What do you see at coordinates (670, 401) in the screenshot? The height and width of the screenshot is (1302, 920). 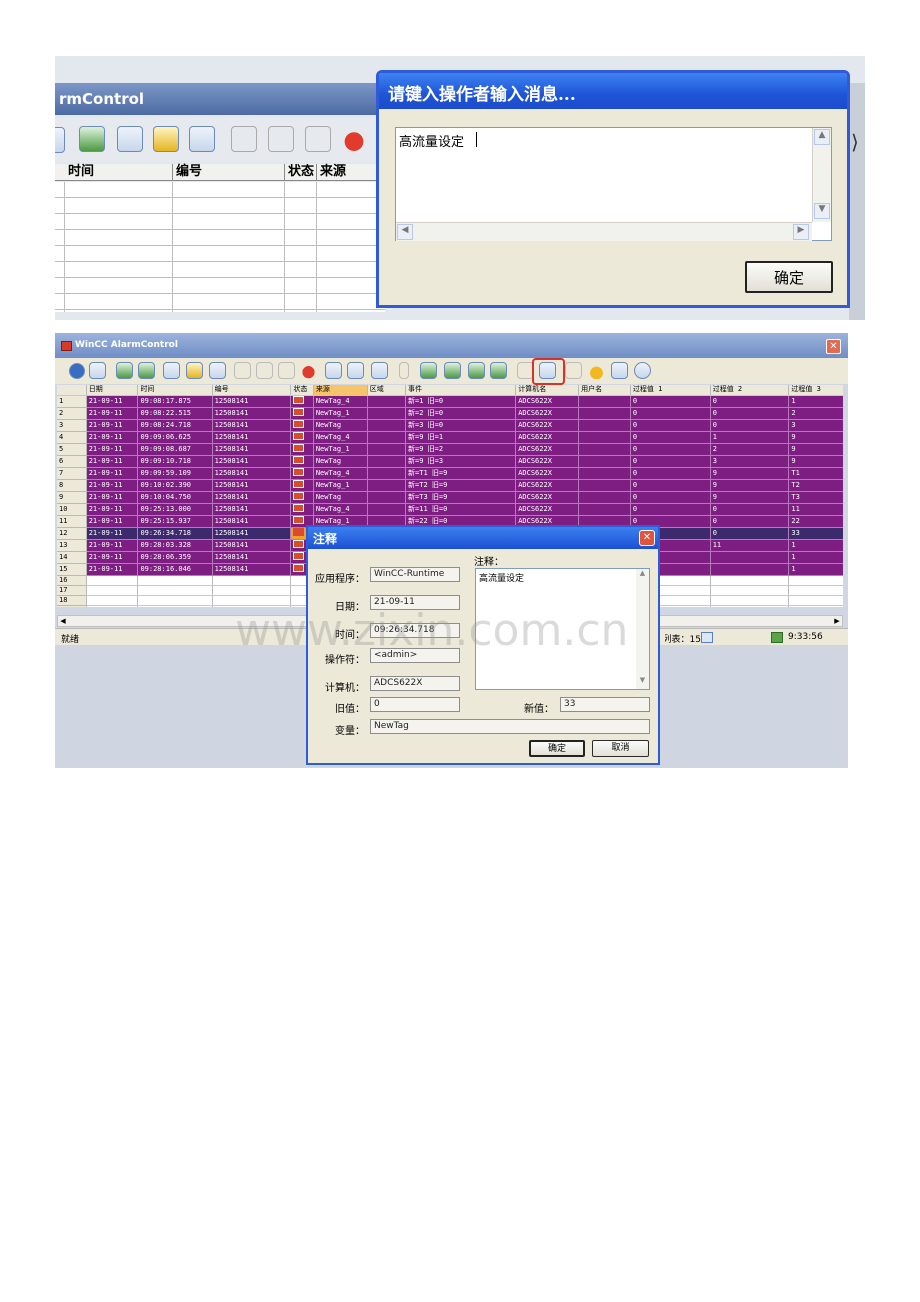 I see `table-cell: 0` at bounding box center [670, 401].